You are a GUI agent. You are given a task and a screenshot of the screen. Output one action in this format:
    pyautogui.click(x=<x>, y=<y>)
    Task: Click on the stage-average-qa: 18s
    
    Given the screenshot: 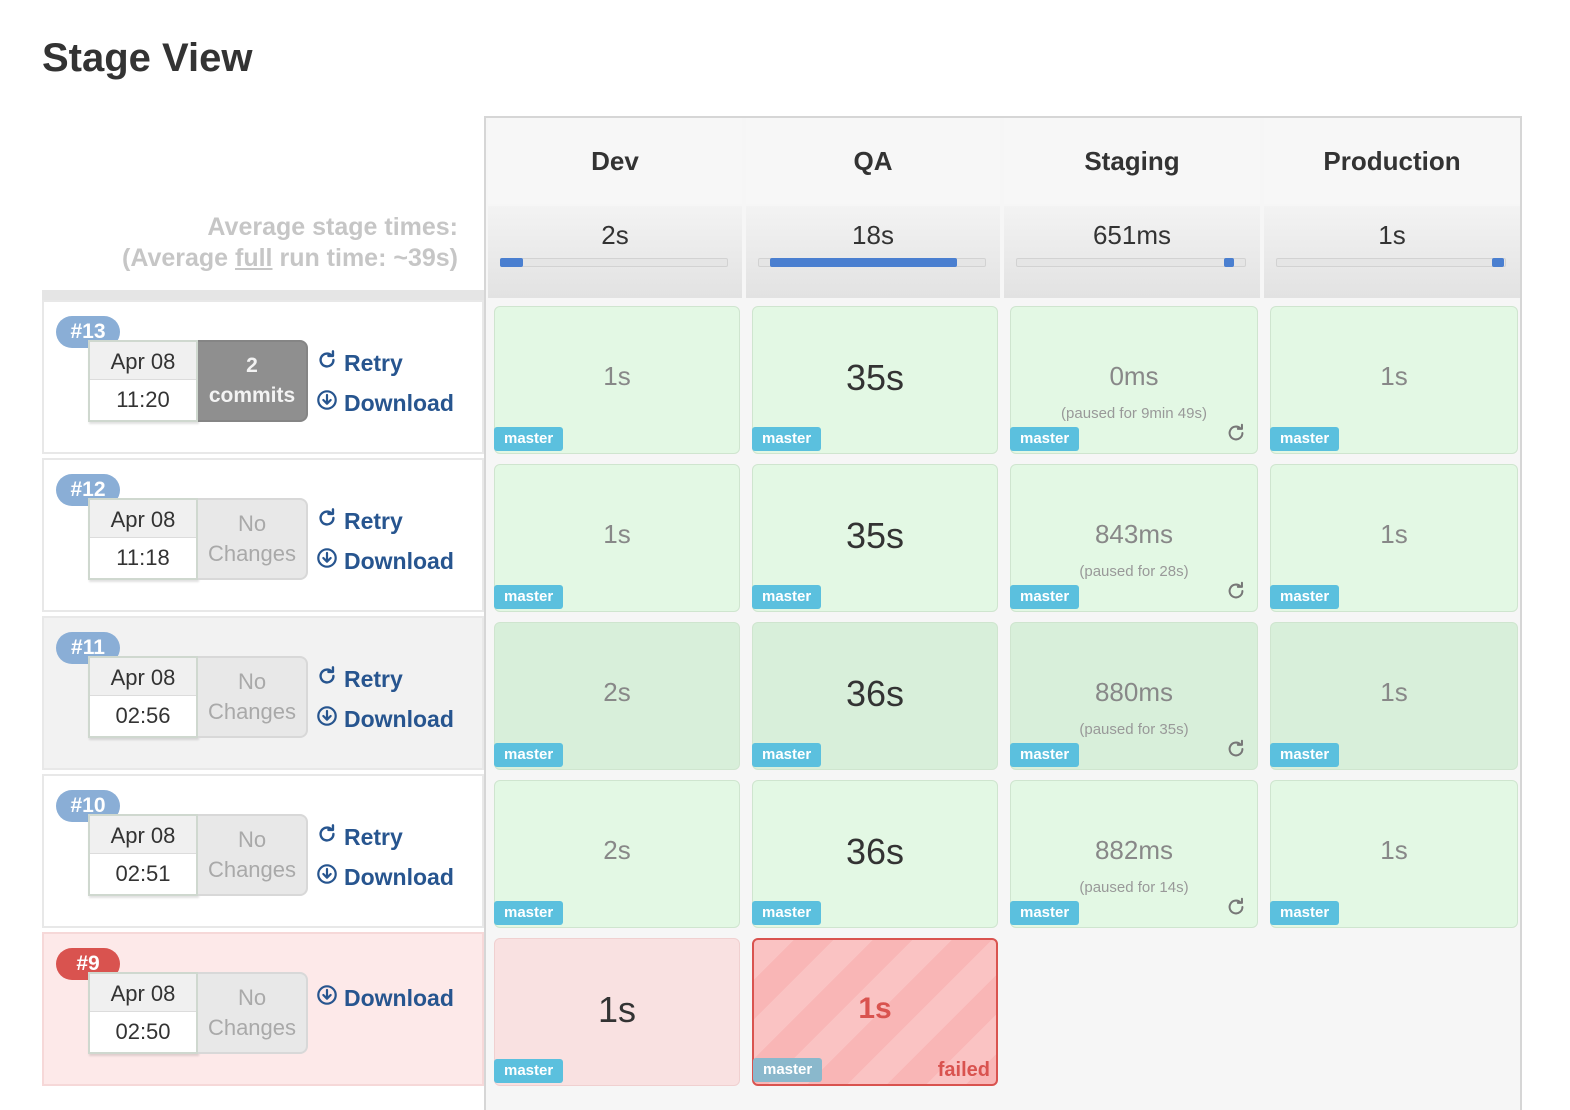 What is the action you would take?
    pyautogui.click(x=873, y=252)
    